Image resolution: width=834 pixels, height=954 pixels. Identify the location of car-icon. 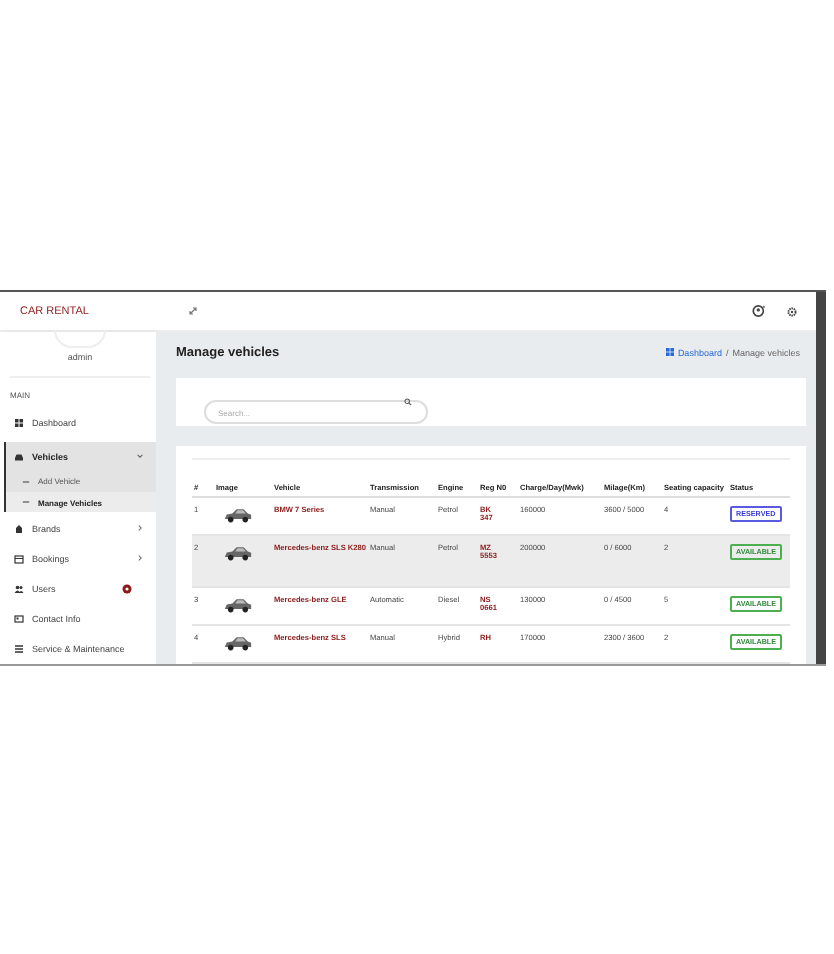
(19, 456).